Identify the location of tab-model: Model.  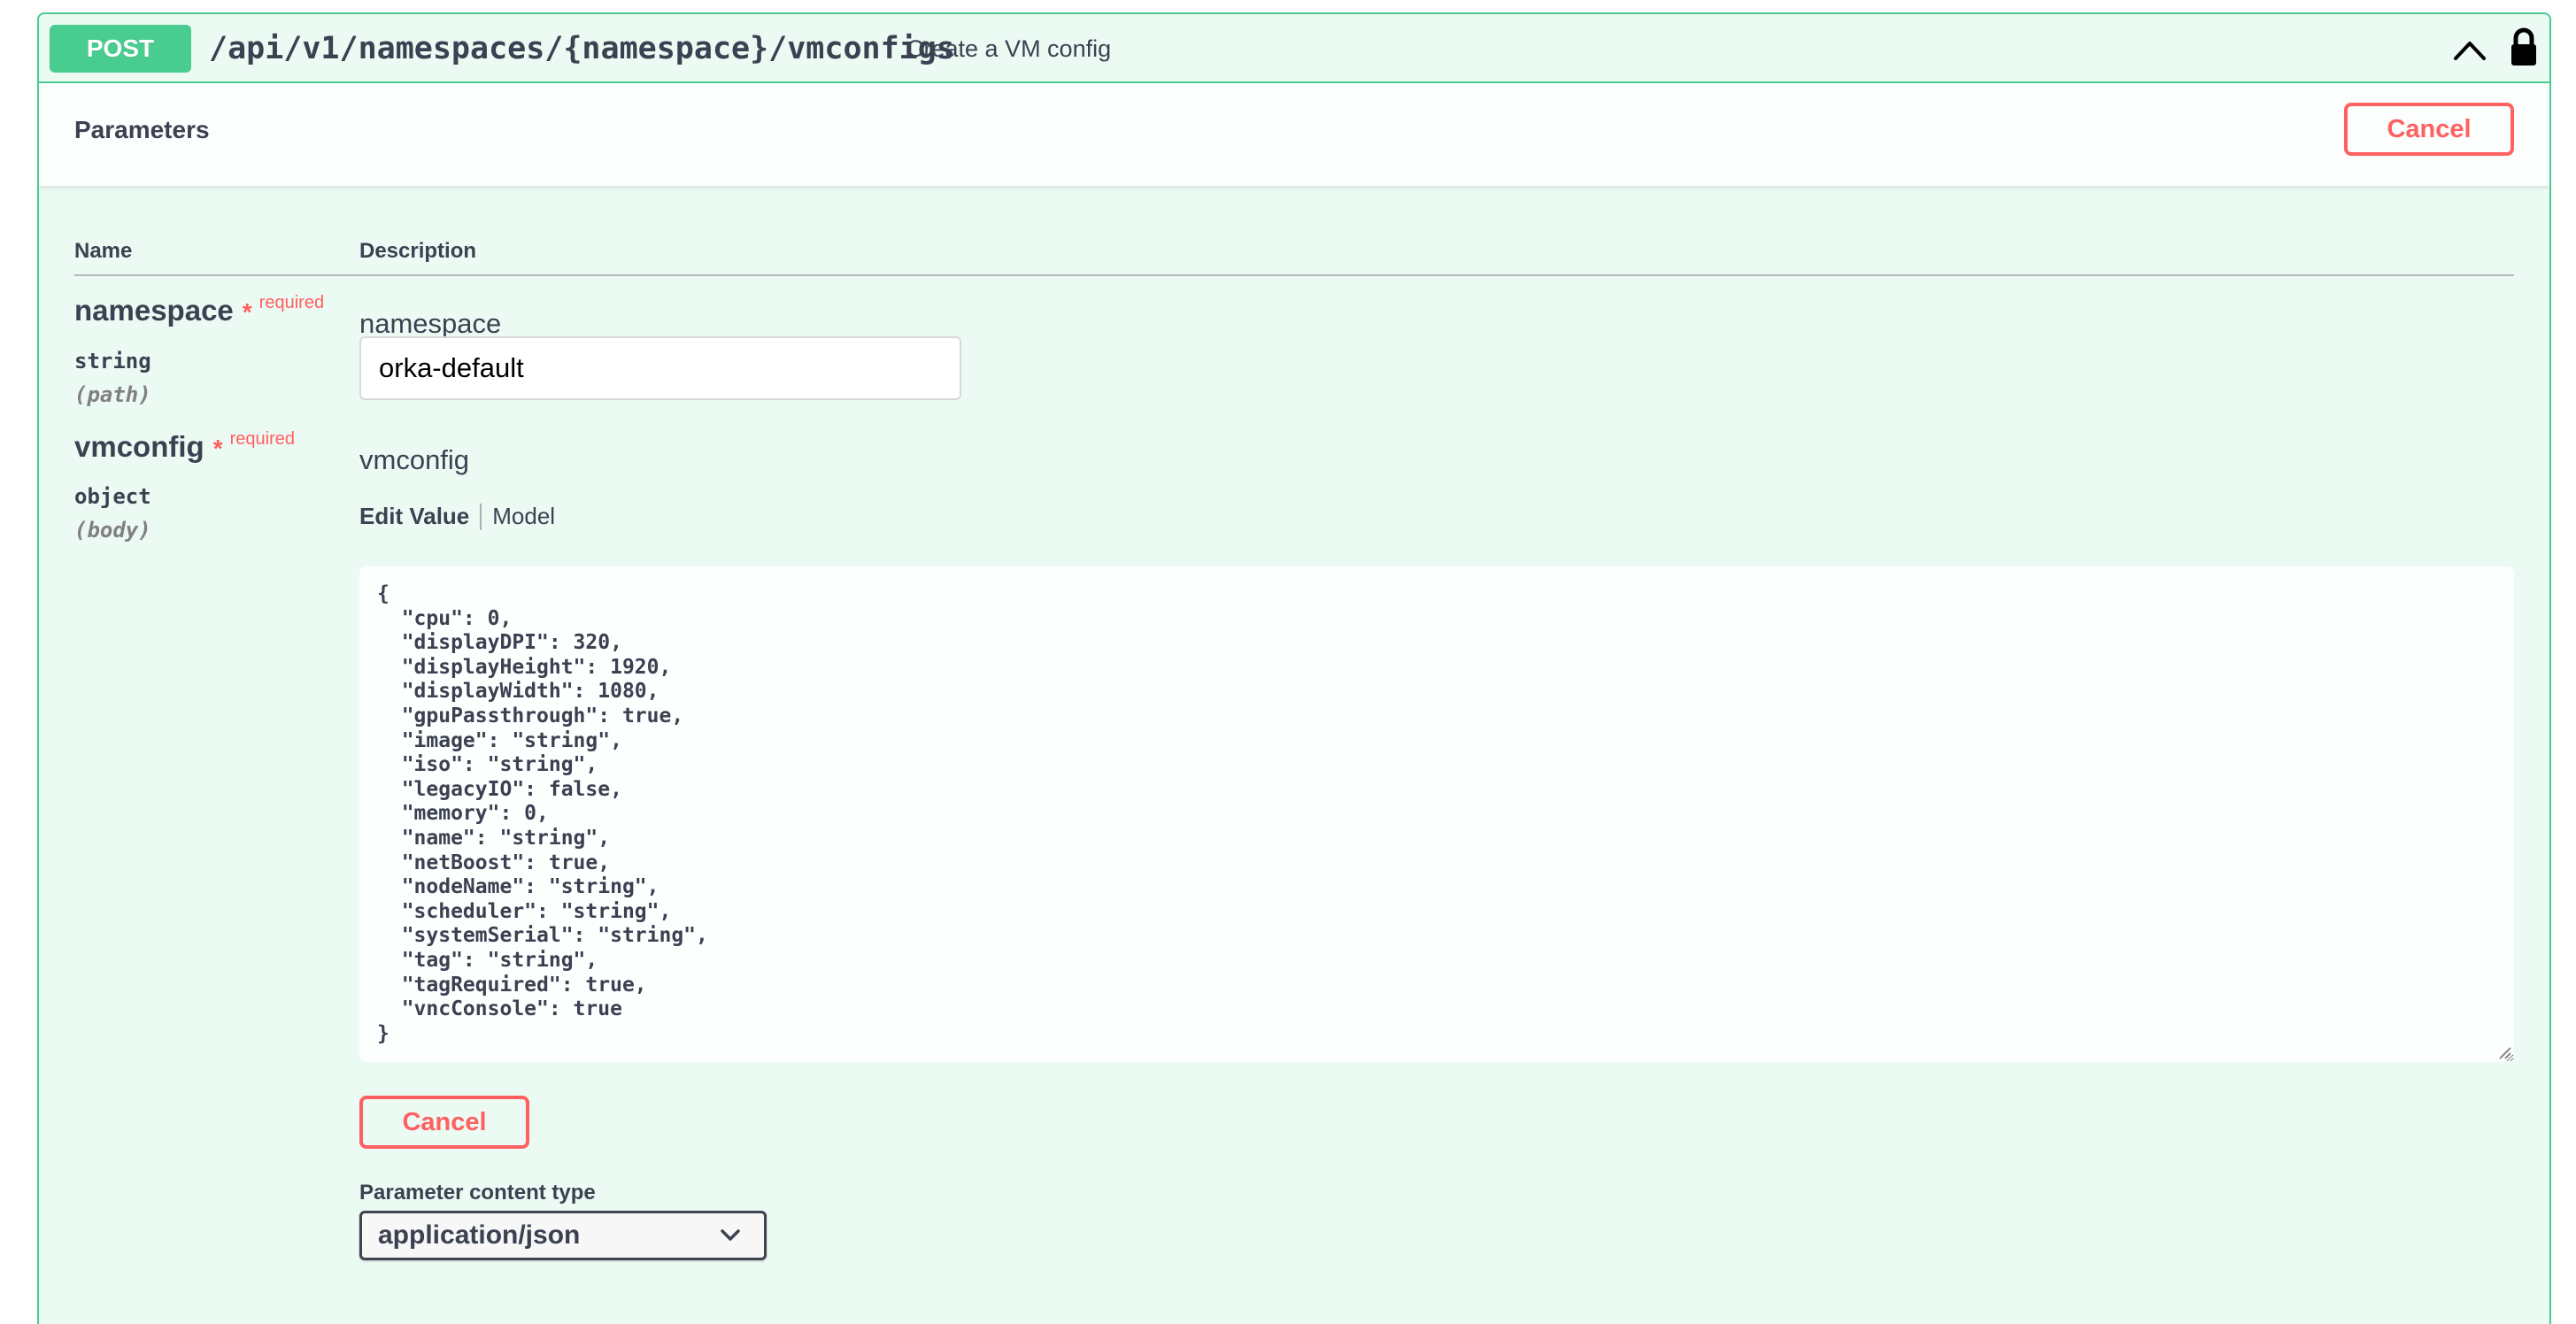
(523, 516).